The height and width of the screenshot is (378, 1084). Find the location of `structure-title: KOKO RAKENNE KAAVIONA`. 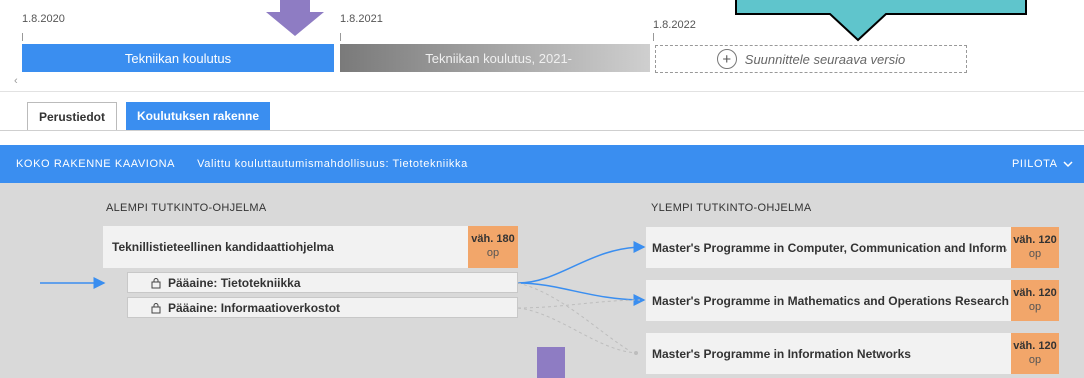

structure-title: KOKO RAKENNE KAAVIONA is located at coordinates (96, 164).